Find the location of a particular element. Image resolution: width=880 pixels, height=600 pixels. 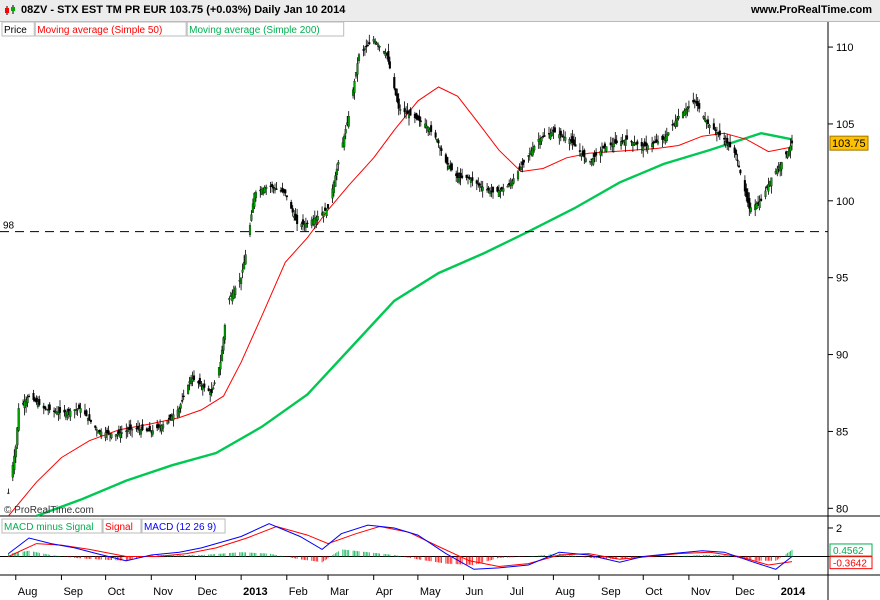

time-tick-label: Jul is located at coordinates (517, 592).